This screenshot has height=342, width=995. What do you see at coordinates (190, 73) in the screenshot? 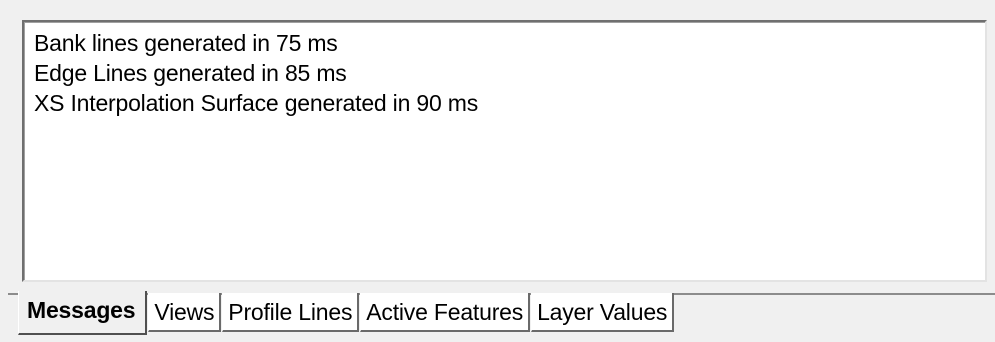
I see `message-line: Edge Lines generated in 85 ms` at bounding box center [190, 73].